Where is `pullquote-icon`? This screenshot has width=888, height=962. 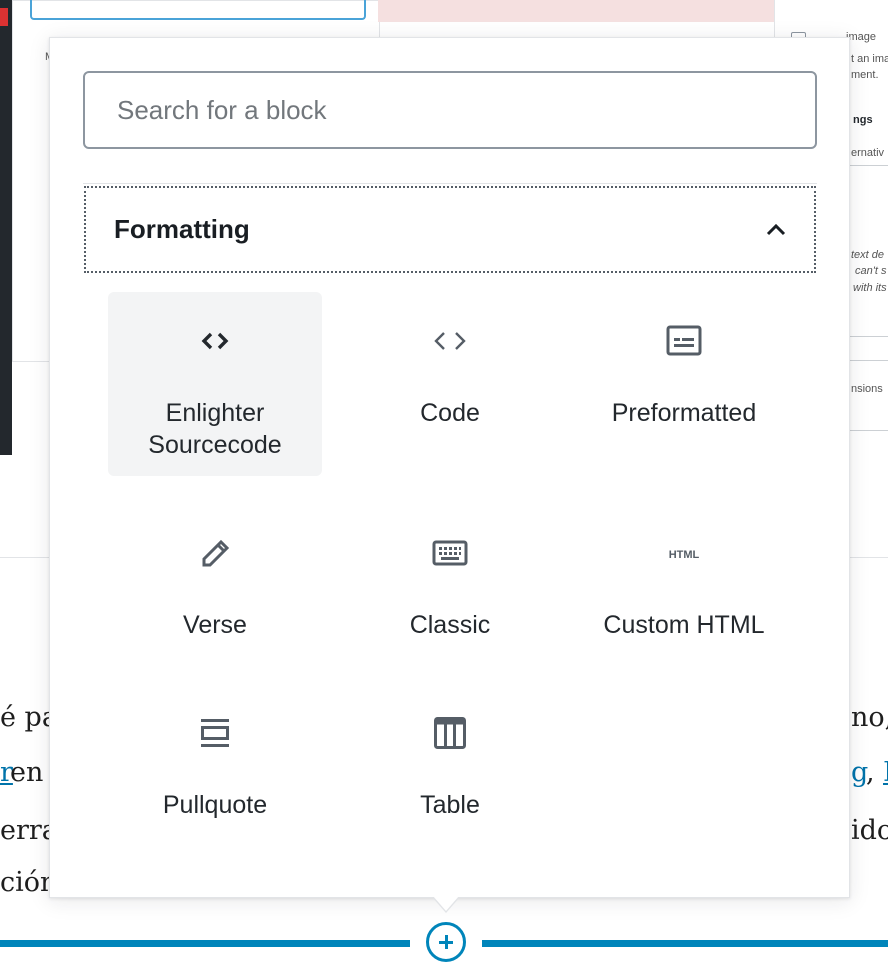
pullquote-icon is located at coordinates (215, 733).